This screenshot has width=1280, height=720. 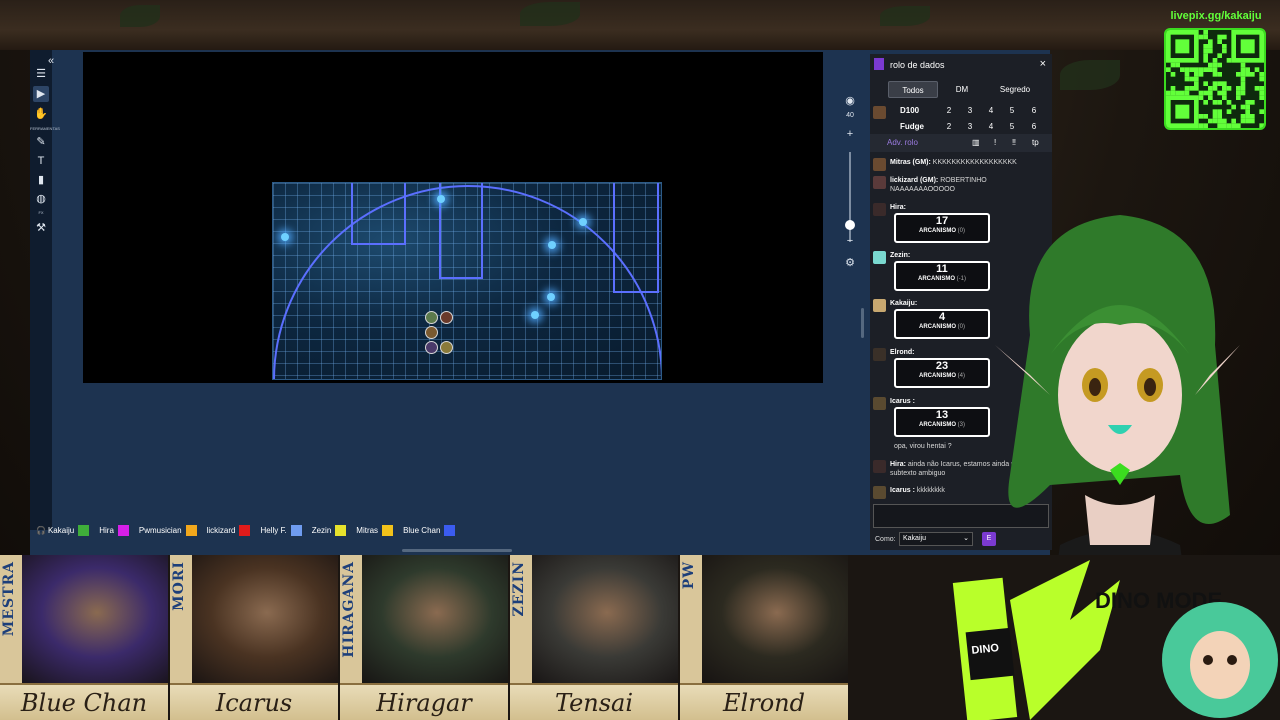 What do you see at coordinates (1014, 142) in the screenshot?
I see `double-advantage-button: ‼` at bounding box center [1014, 142].